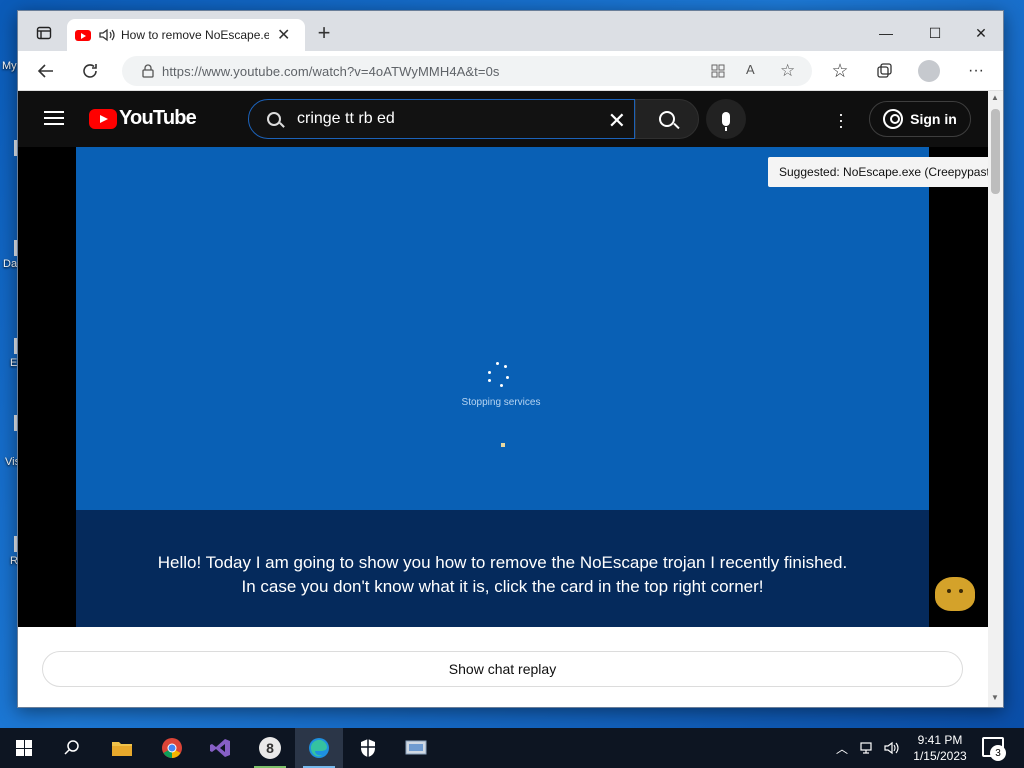 This screenshot has height=768, width=1024. I want to click on edge-button, so click(319, 748).